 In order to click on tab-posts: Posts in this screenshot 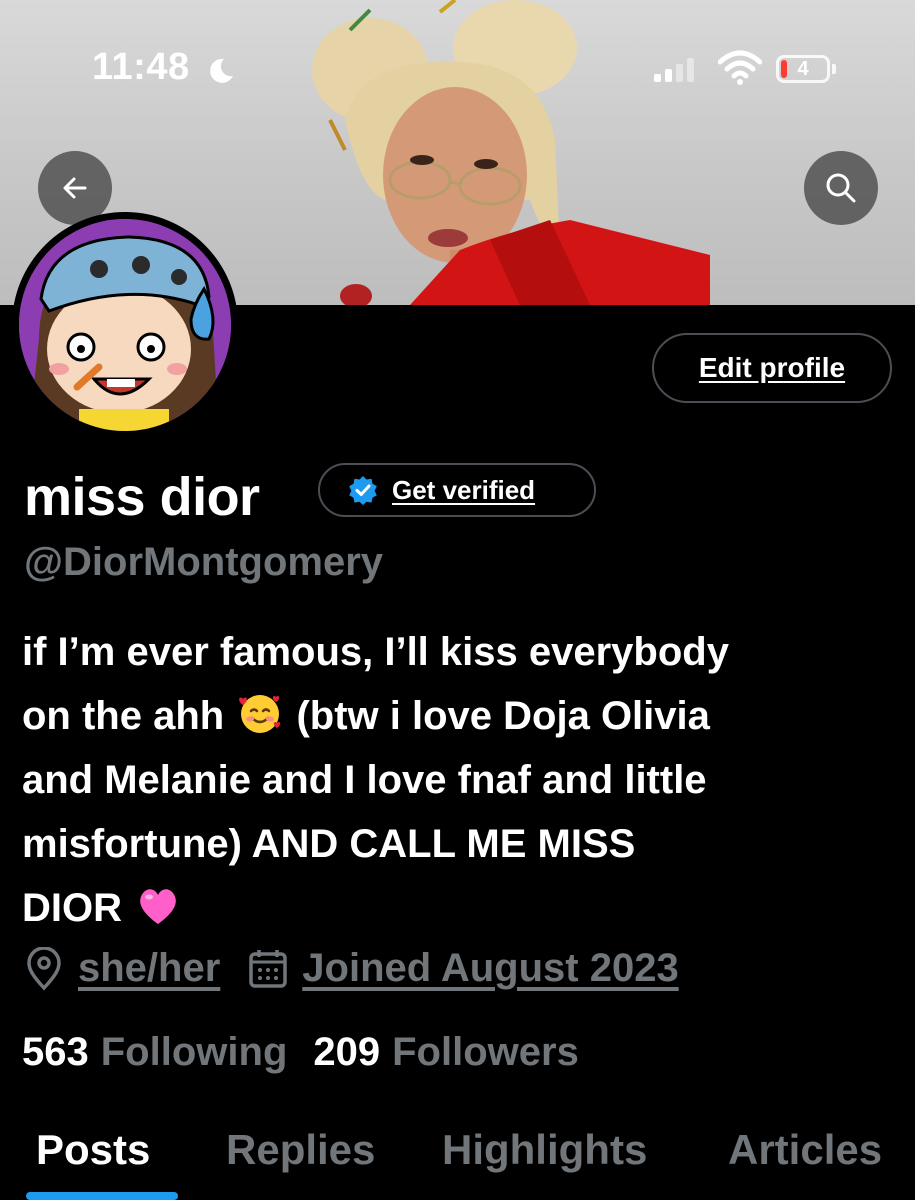, I will do `click(93, 1150)`.